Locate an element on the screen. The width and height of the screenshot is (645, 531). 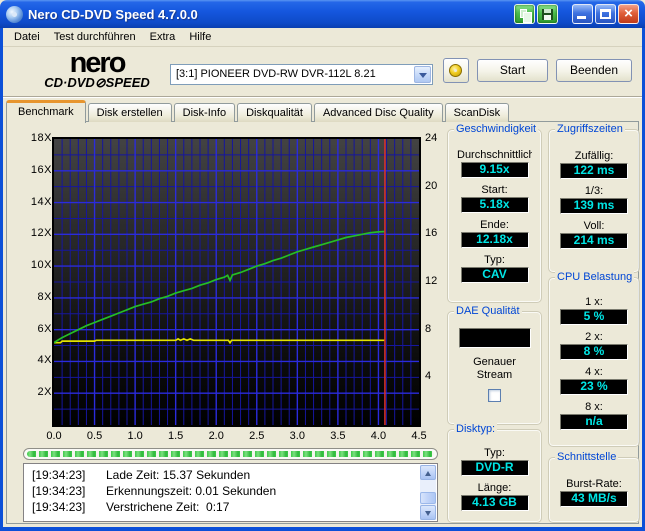
copy-chart-button is located at coordinates (524, 14).